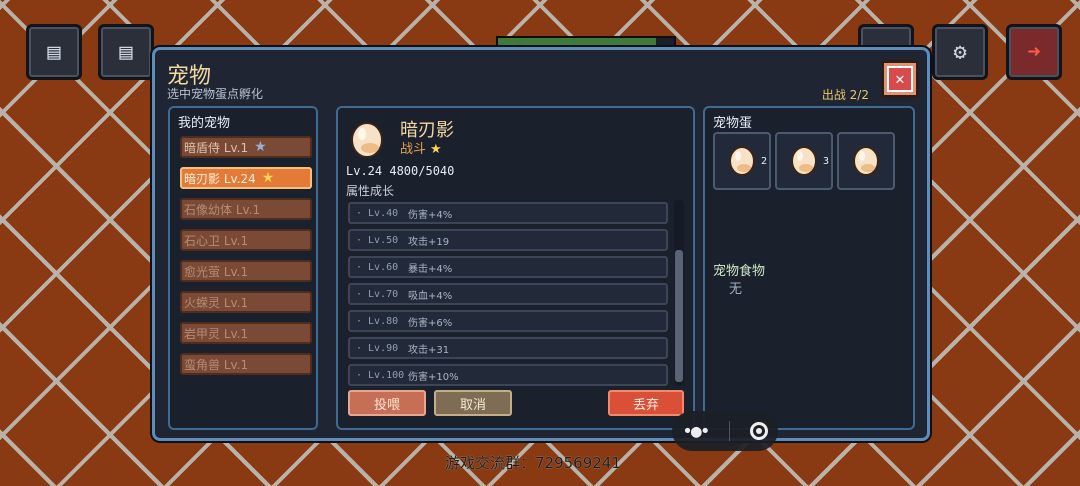 The height and width of the screenshot is (486, 1080). Describe the element at coordinates (696, 431) in the screenshot. I see `more-icon: •●•` at that location.